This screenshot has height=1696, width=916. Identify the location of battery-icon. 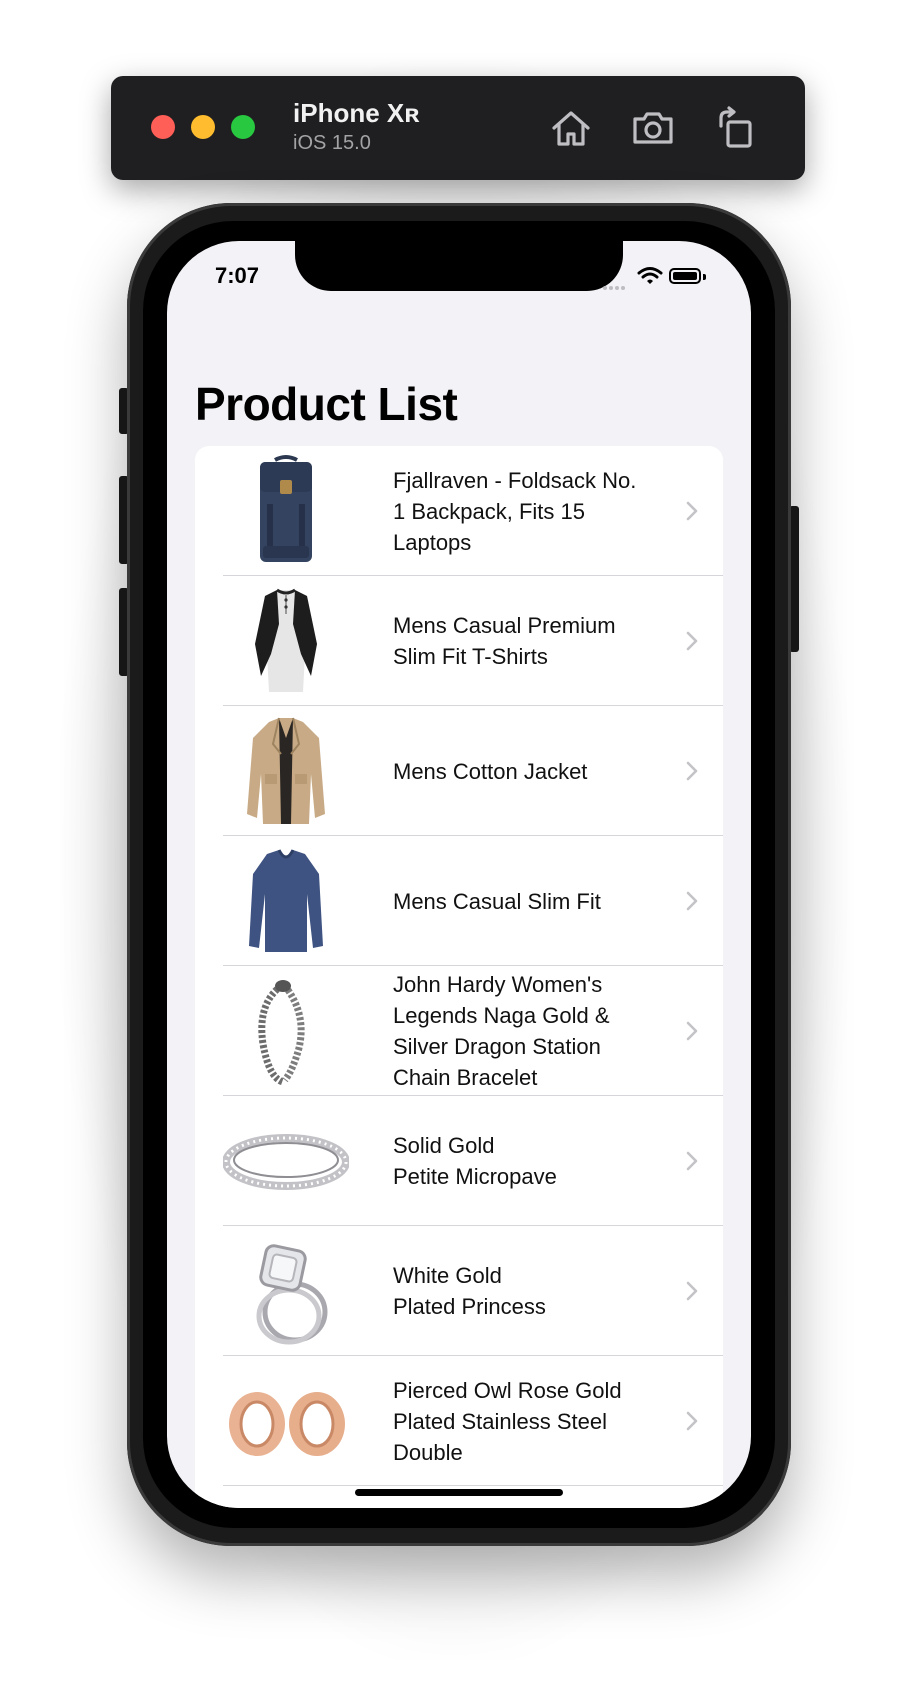
(685, 276).